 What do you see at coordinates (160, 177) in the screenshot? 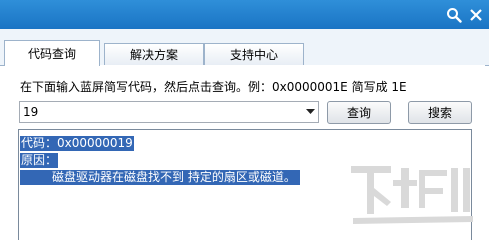
I see `result-reason-text: 磁盘驱动器在磁盘找不到 持定的扇区或磁道。` at bounding box center [160, 177].